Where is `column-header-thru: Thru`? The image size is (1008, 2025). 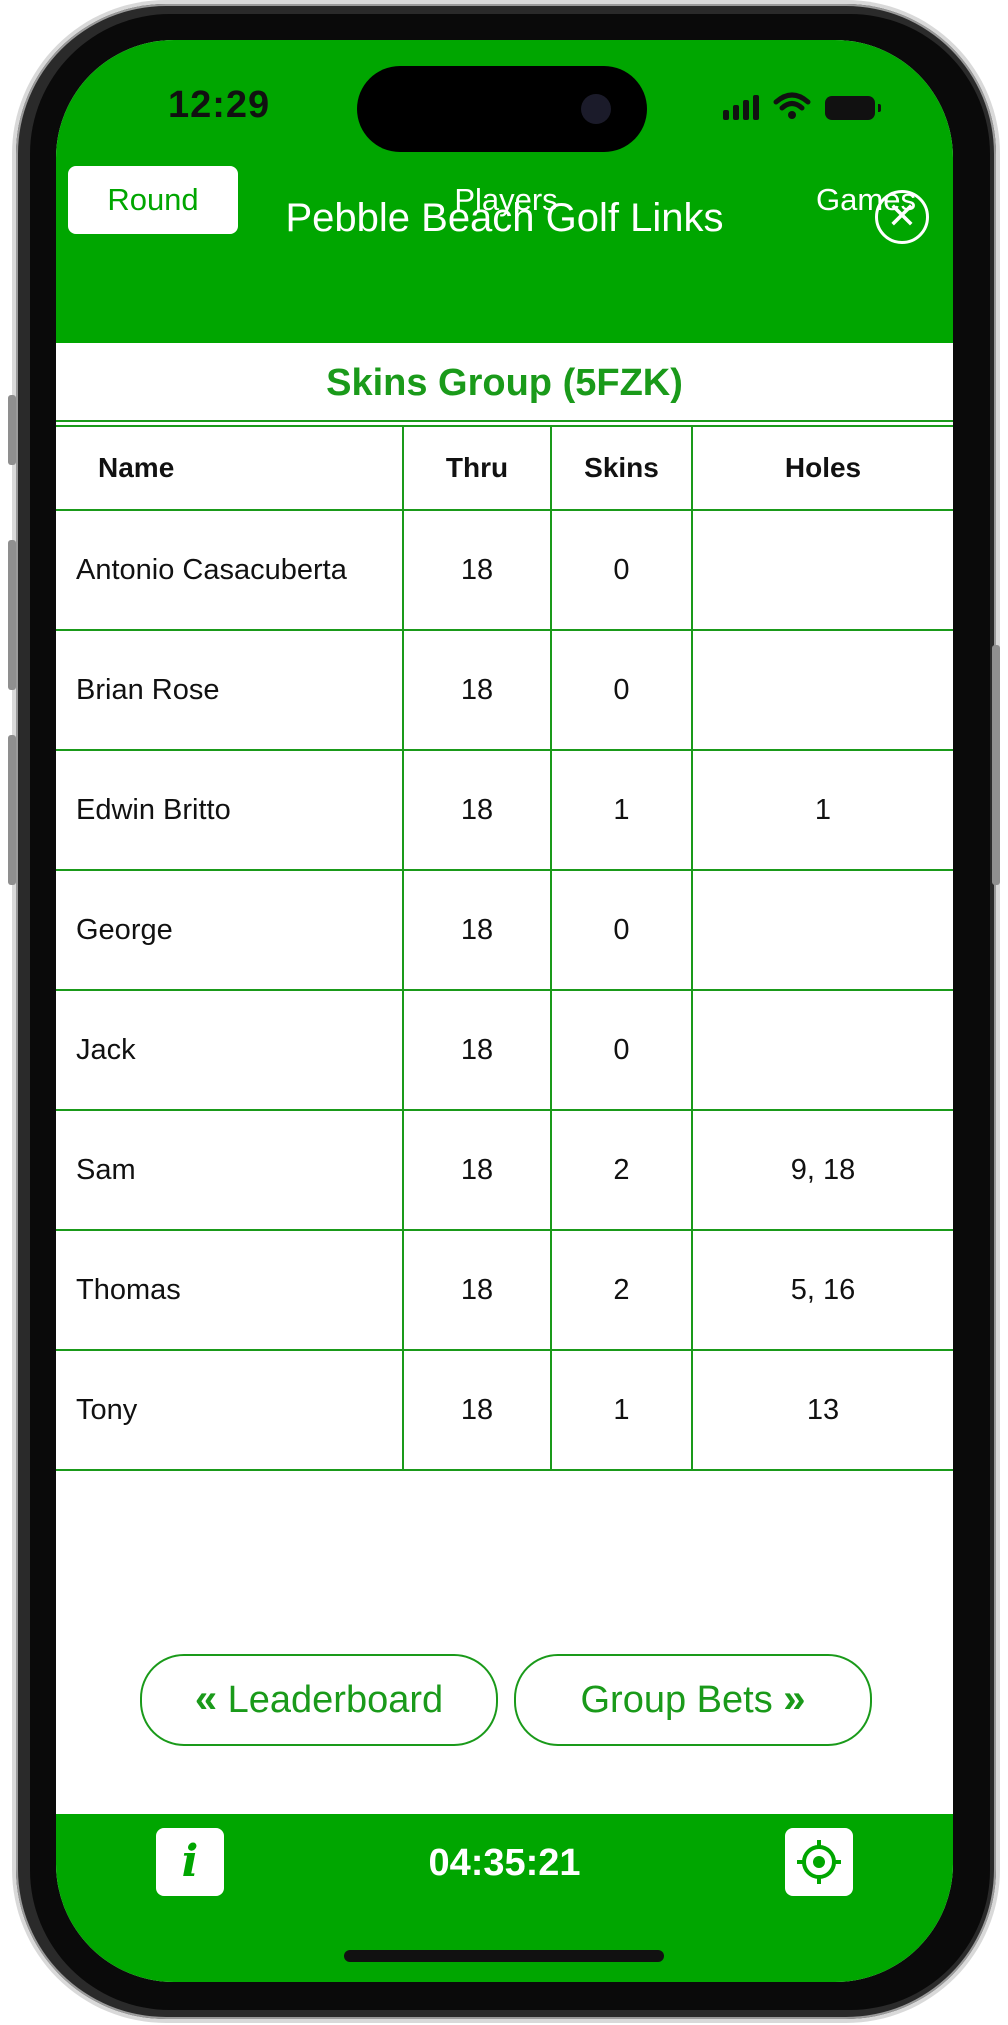 column-header-thru: Thru is located at coordinates (477, 468).